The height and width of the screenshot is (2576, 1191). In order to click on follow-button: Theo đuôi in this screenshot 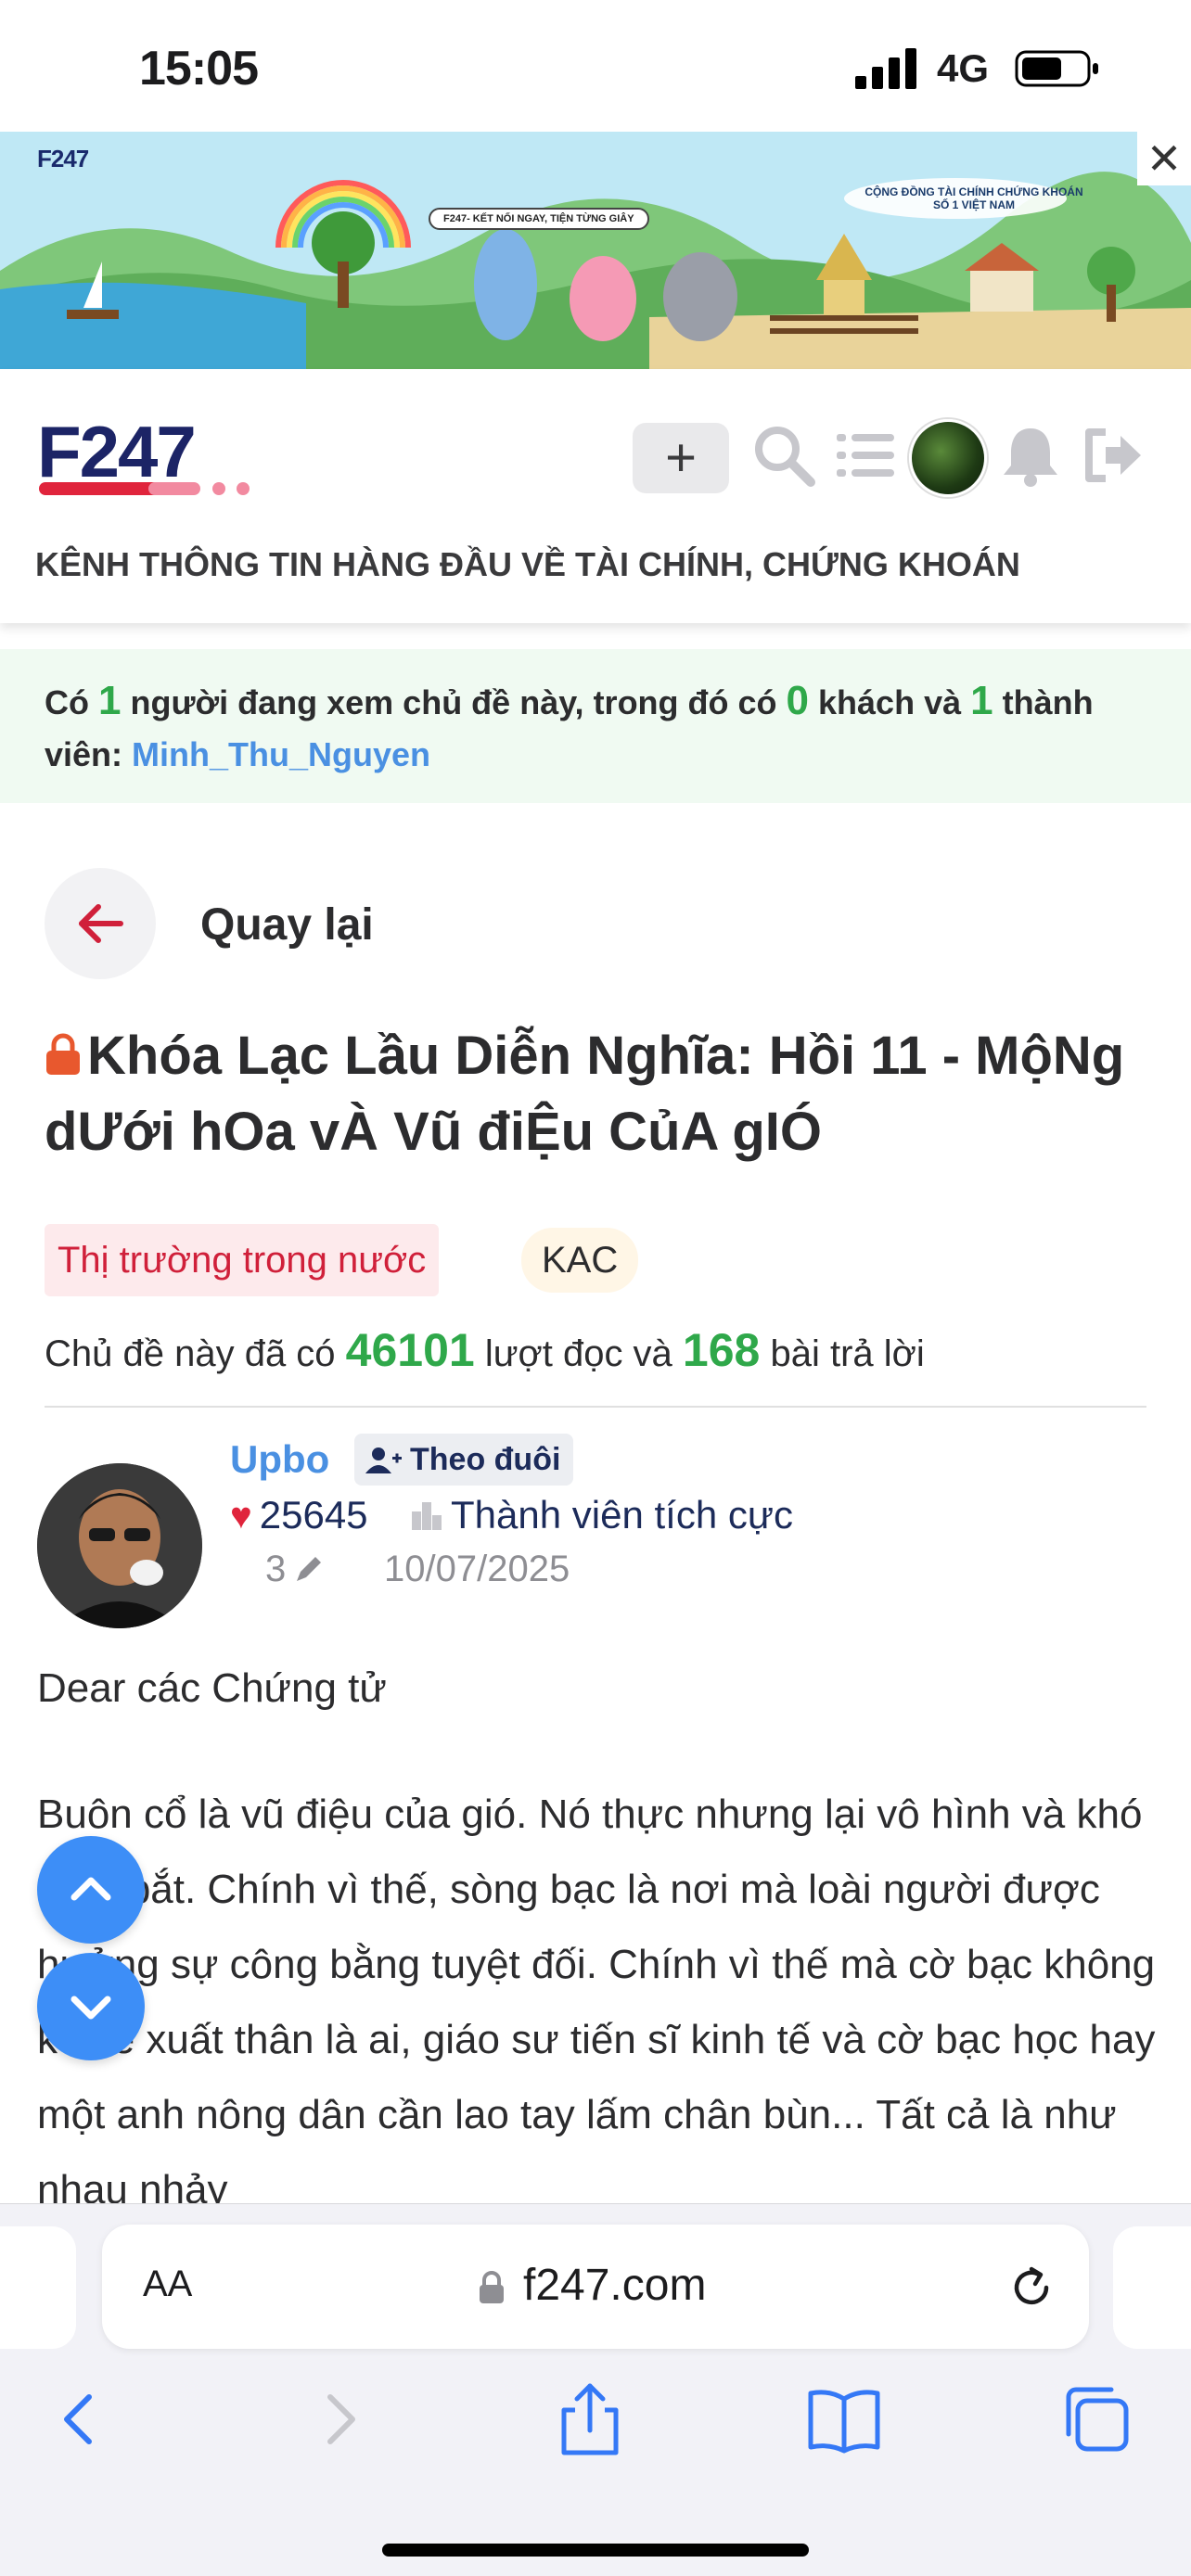, I will do `click(464, 1460)`.